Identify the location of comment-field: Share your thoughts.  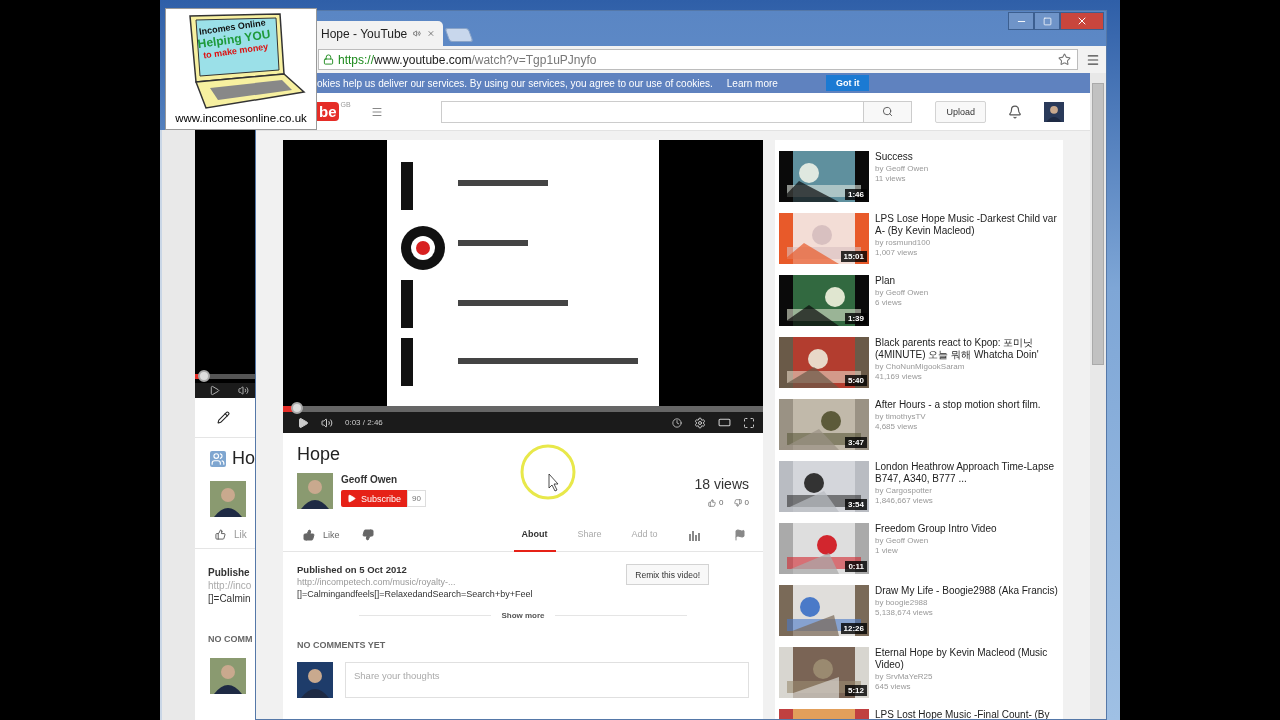
(547, 680).